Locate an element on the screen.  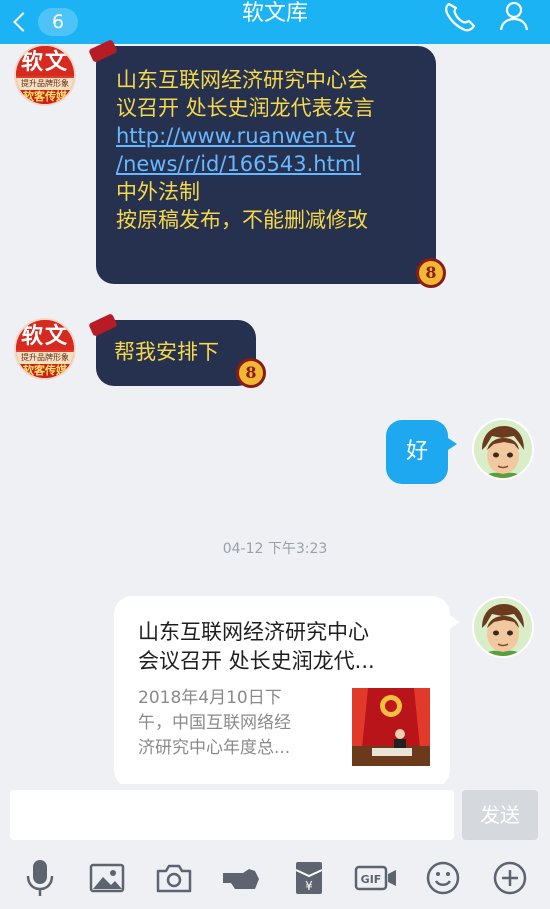
composer-toolbar: ¥ GIF is located at coordinates (275, 877).